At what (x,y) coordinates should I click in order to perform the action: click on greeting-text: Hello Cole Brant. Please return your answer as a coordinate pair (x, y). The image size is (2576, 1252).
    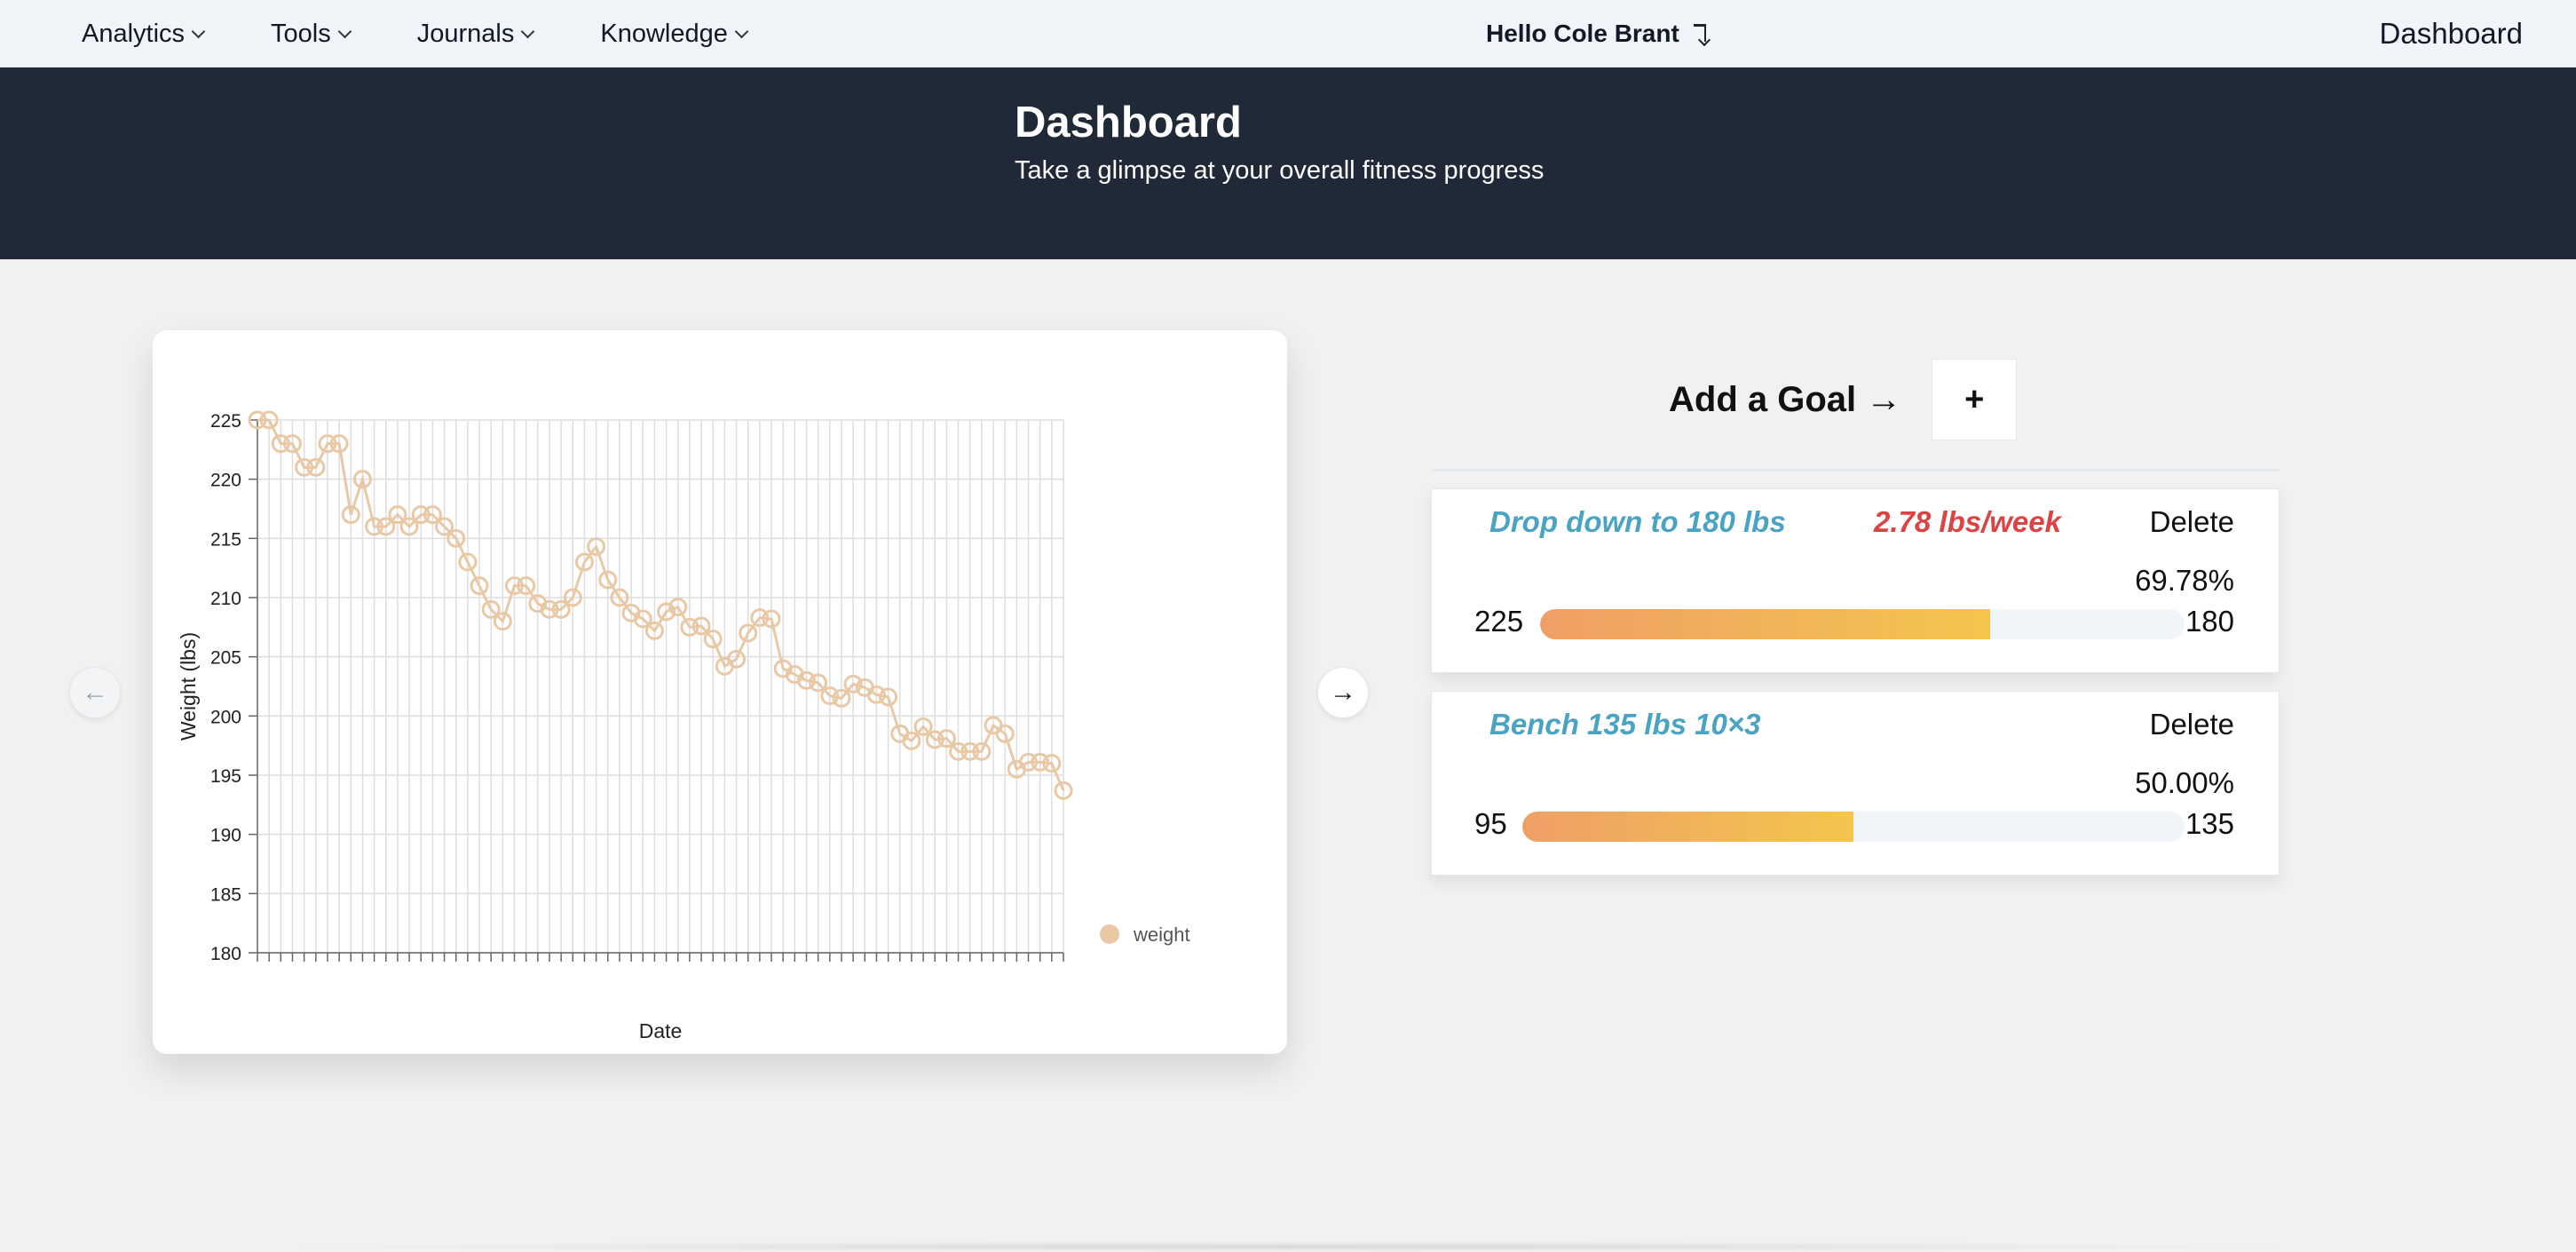
    Looking at the image, I should click on (1582, 33).